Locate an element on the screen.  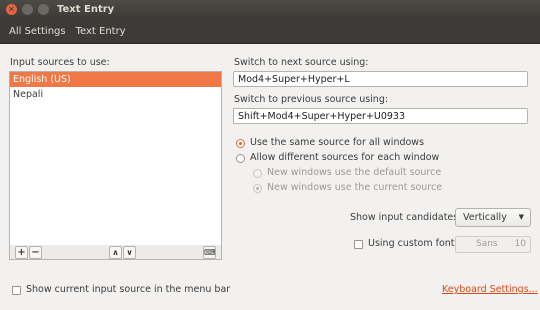
font-chooser-button: Sans 10 is located at coordinates (493, 244).